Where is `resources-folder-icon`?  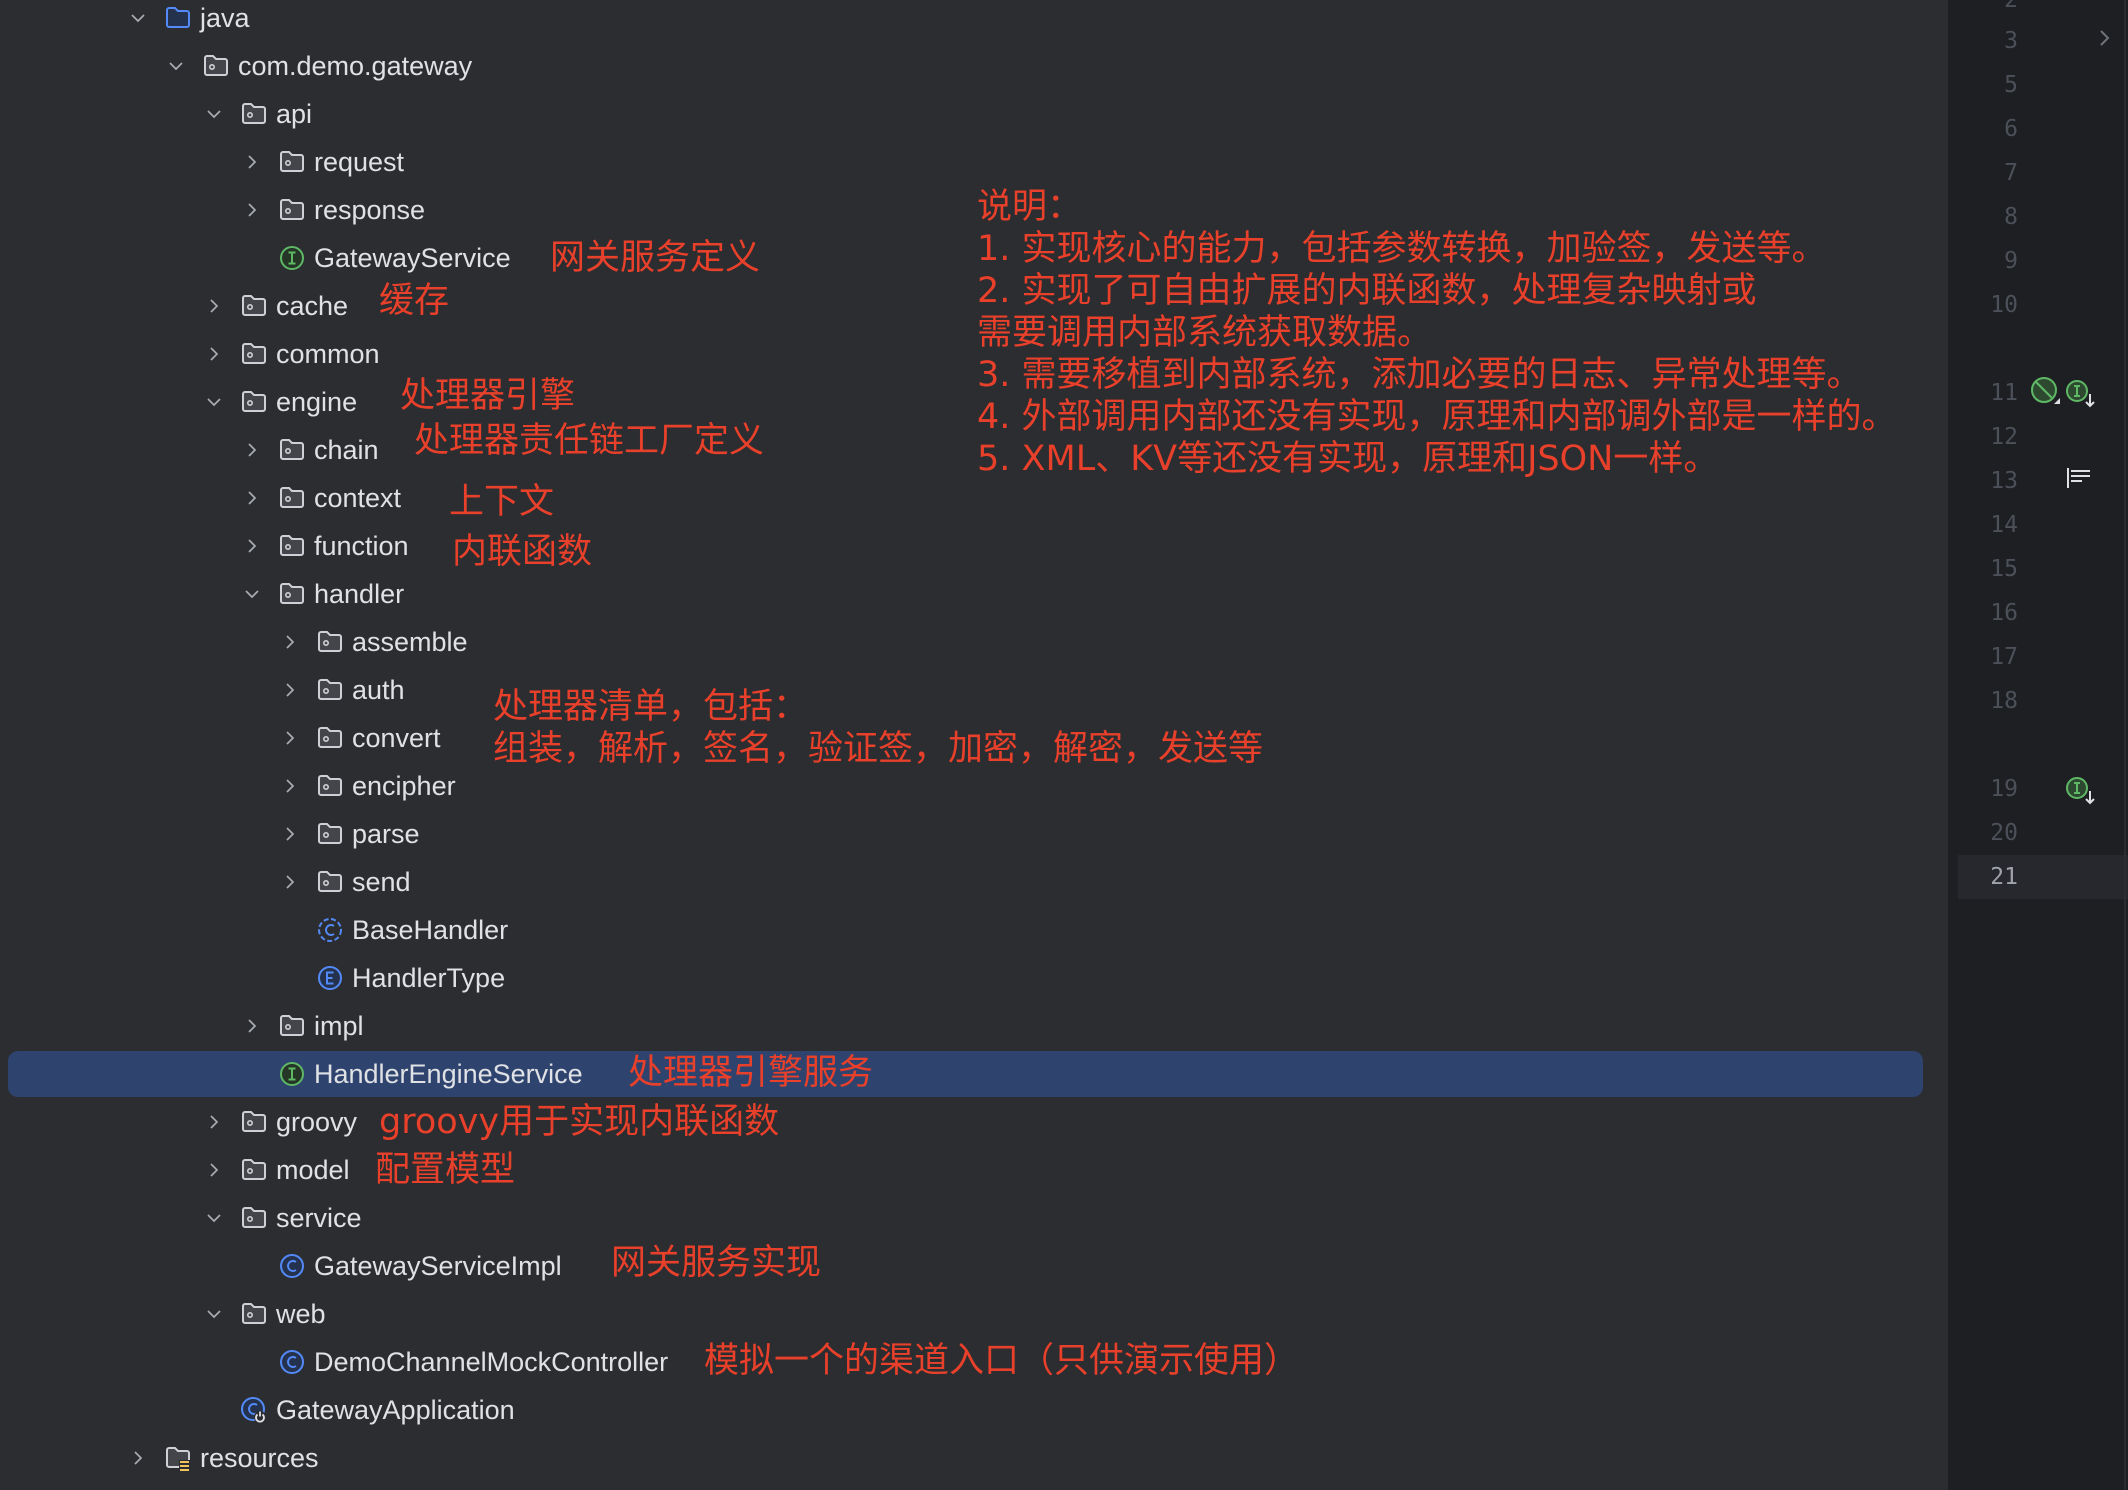 resources-folder-icon is located at coordinates (178, 1458).